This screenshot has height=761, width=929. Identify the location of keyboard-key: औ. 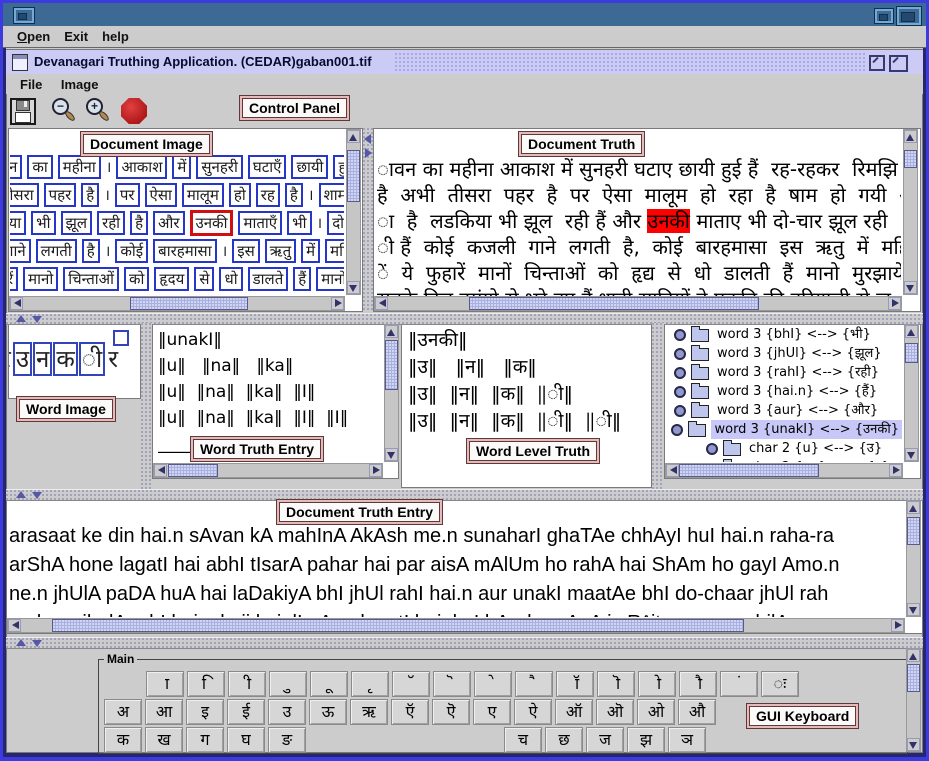
(697, 712).